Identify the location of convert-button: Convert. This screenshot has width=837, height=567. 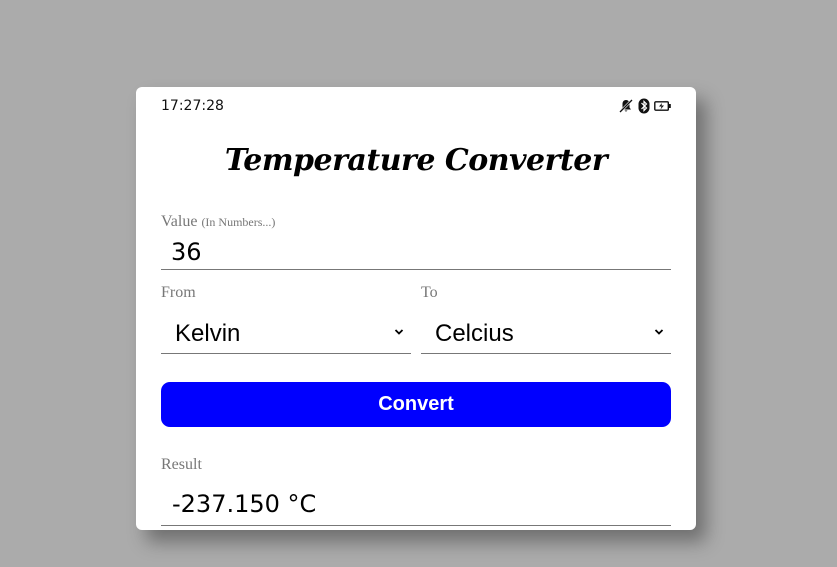
(416, 404).